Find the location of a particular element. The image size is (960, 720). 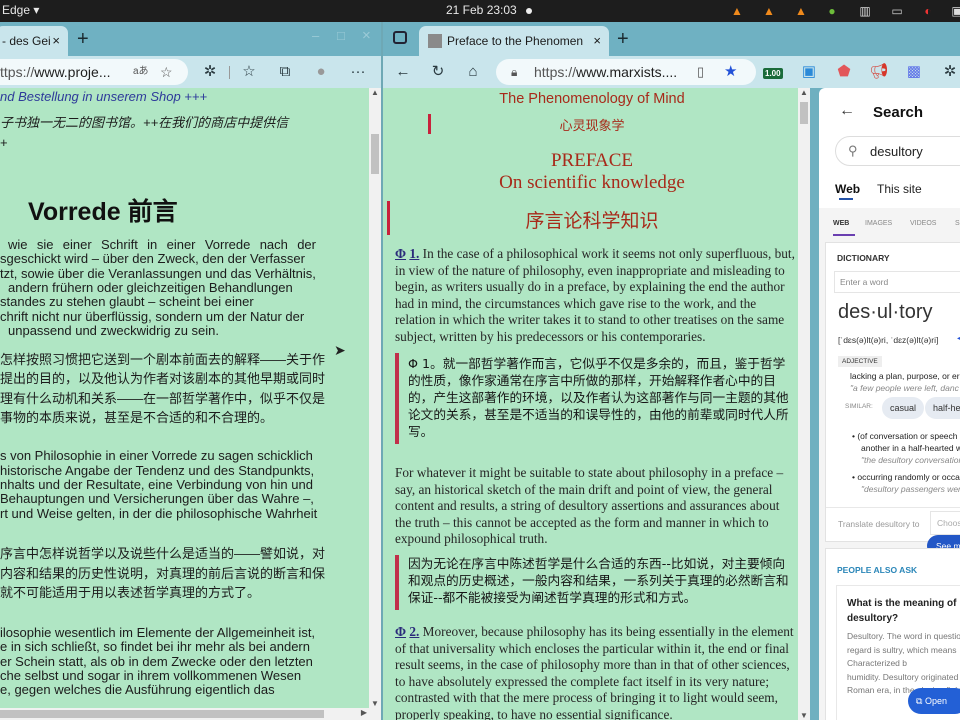

tab-title: - des Gei is located at coordinates (26, 41).